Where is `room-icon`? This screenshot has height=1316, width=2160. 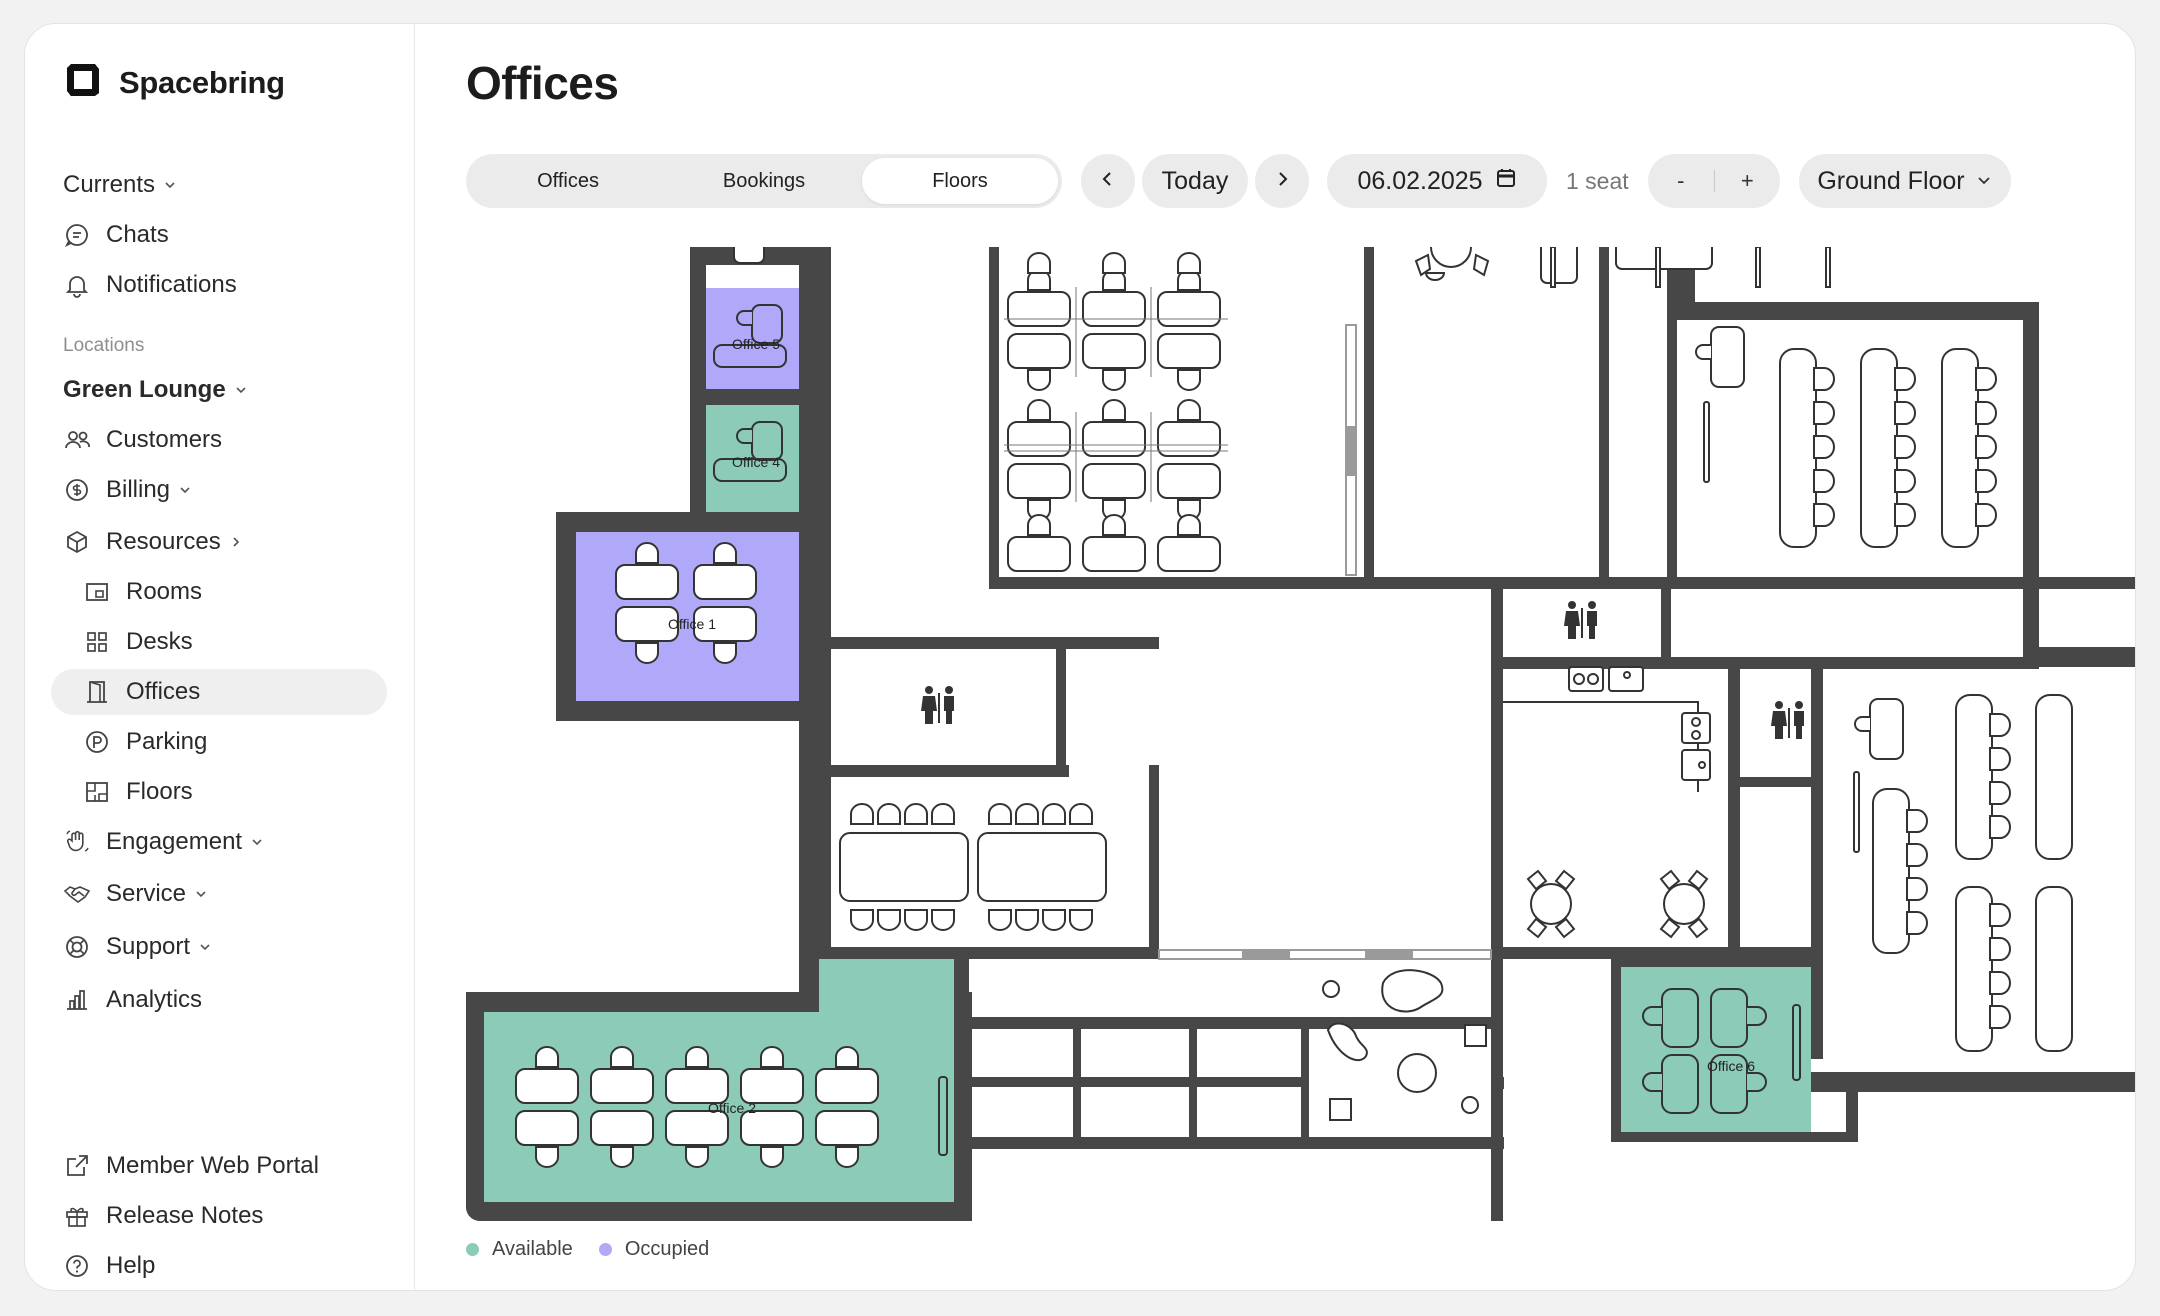 room-icon is located at coordinates (97, 592).